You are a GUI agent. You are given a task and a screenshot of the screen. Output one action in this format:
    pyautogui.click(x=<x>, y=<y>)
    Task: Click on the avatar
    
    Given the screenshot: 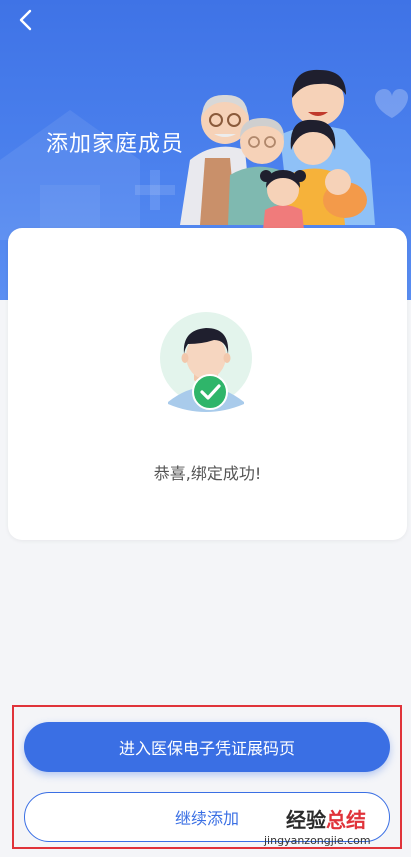 What is the action you would take?
    pyautogui.click(x=208, y=365)
    